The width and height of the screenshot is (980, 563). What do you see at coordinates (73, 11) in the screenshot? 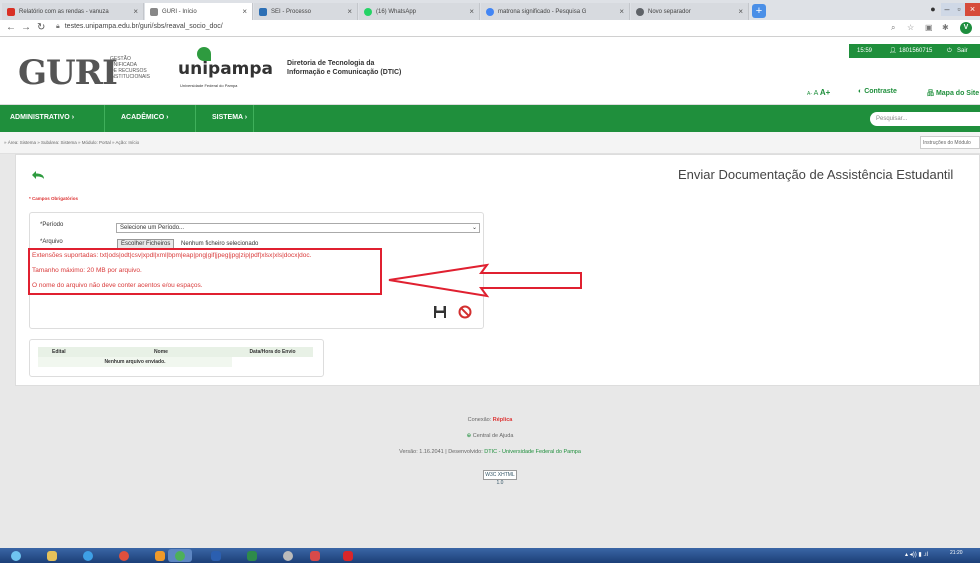
I see `browser-tab-gmail: Relatório com as rendas - vanuza ×` at bounding box center [73, 11].